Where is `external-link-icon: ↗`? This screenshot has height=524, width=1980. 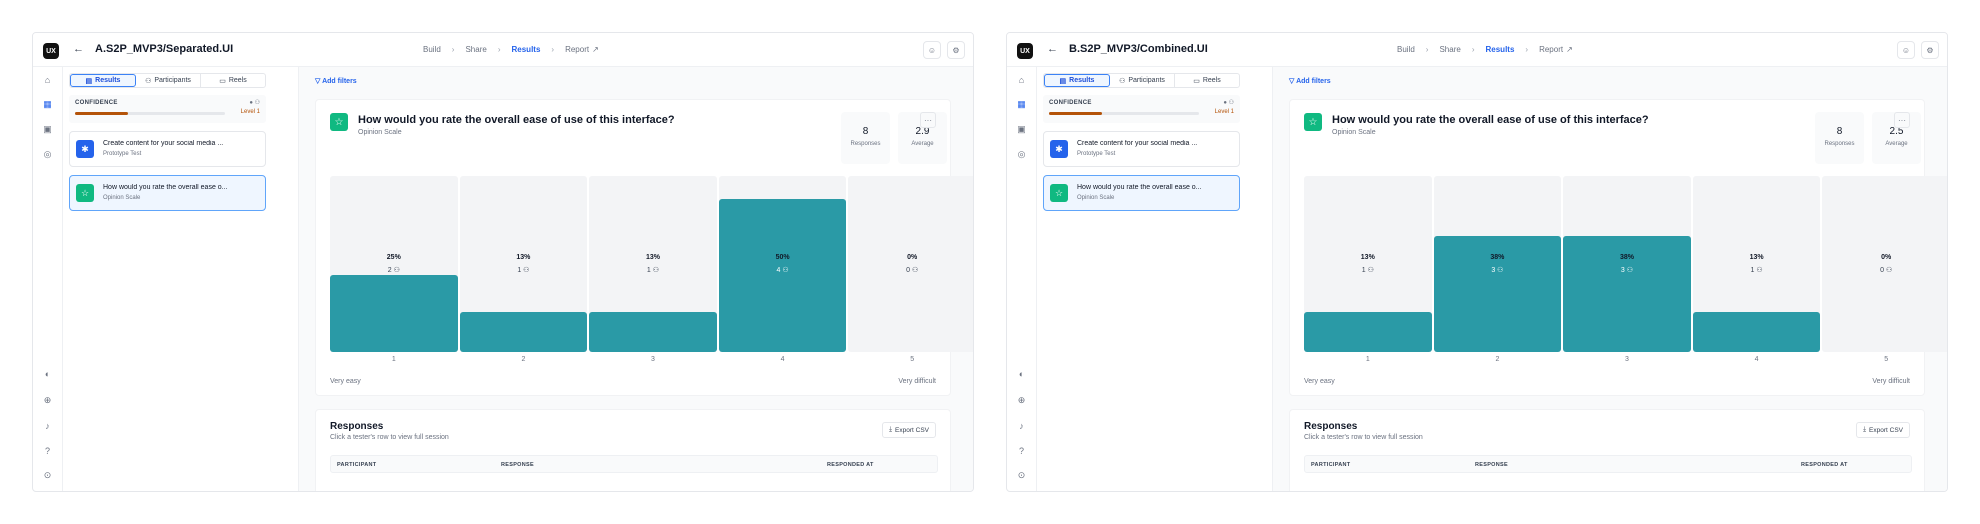
external-link-icon: ↗ is located at coordinates (595, 49).